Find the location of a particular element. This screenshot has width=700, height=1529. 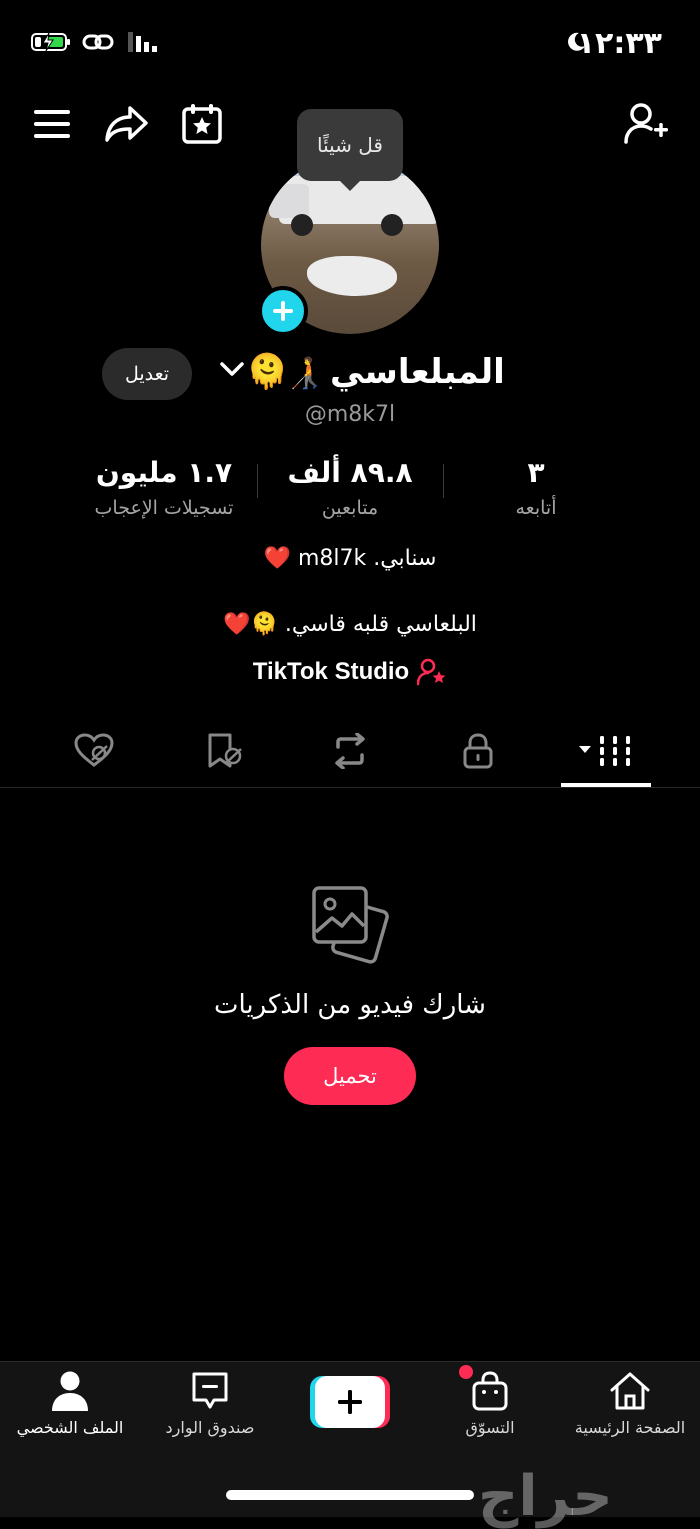

calendar-star-icon is located at coordinates (202, 124).